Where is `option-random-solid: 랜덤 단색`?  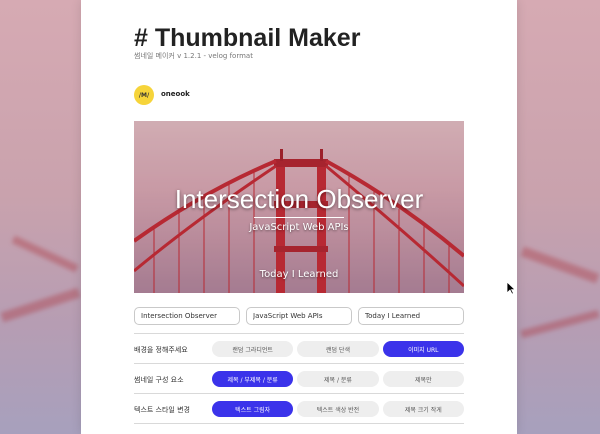 option-random-solid: 랜덤 단색 is located at coordinates (338, 349).